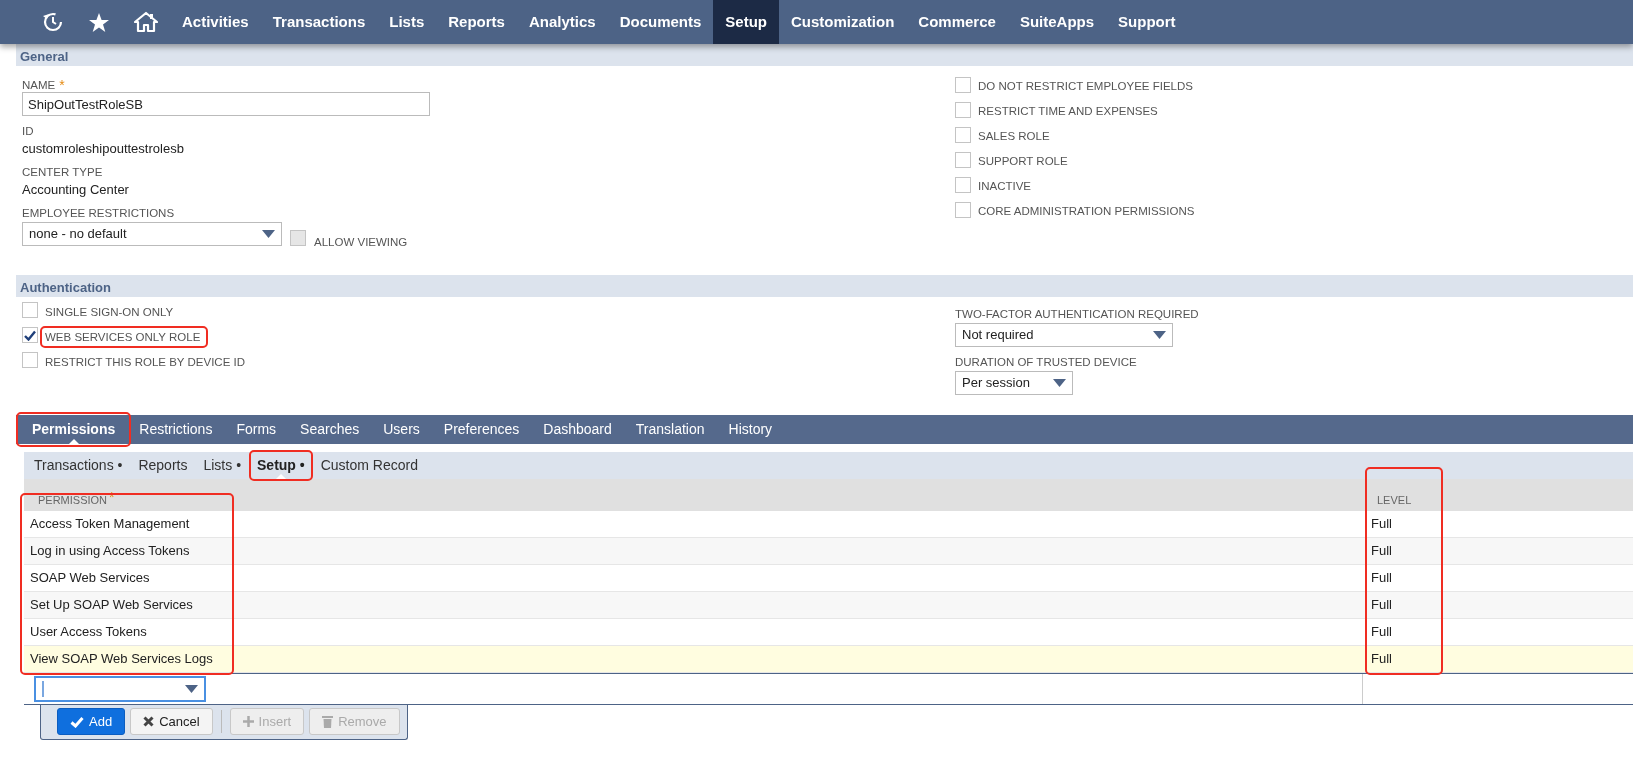 Image resolution: width=1633 pixels, height=761 pixels. Describe the element at coordinates (215, 22) in the screenshot. I see `nav-menu-item: Activities` at that location.